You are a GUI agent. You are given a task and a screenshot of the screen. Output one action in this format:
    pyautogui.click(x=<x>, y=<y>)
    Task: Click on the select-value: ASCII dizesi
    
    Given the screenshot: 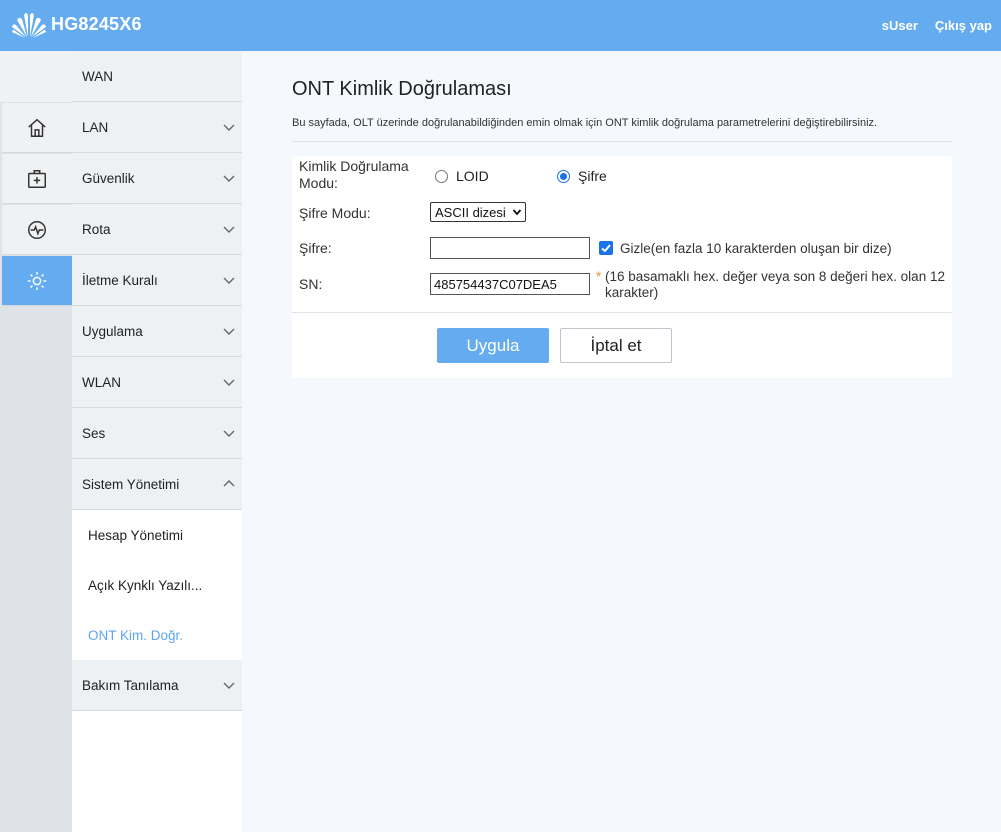 What is the action you would take?
    pyautogui.click(x=470, y=212)
    